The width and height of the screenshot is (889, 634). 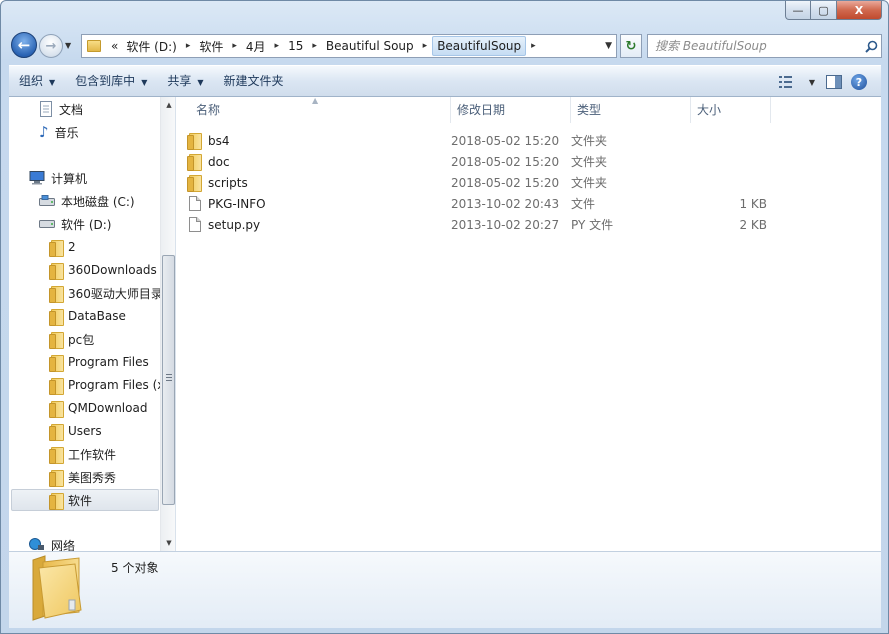 I want to click on view-controls: ▼ ?, so click(x=822, y=82).